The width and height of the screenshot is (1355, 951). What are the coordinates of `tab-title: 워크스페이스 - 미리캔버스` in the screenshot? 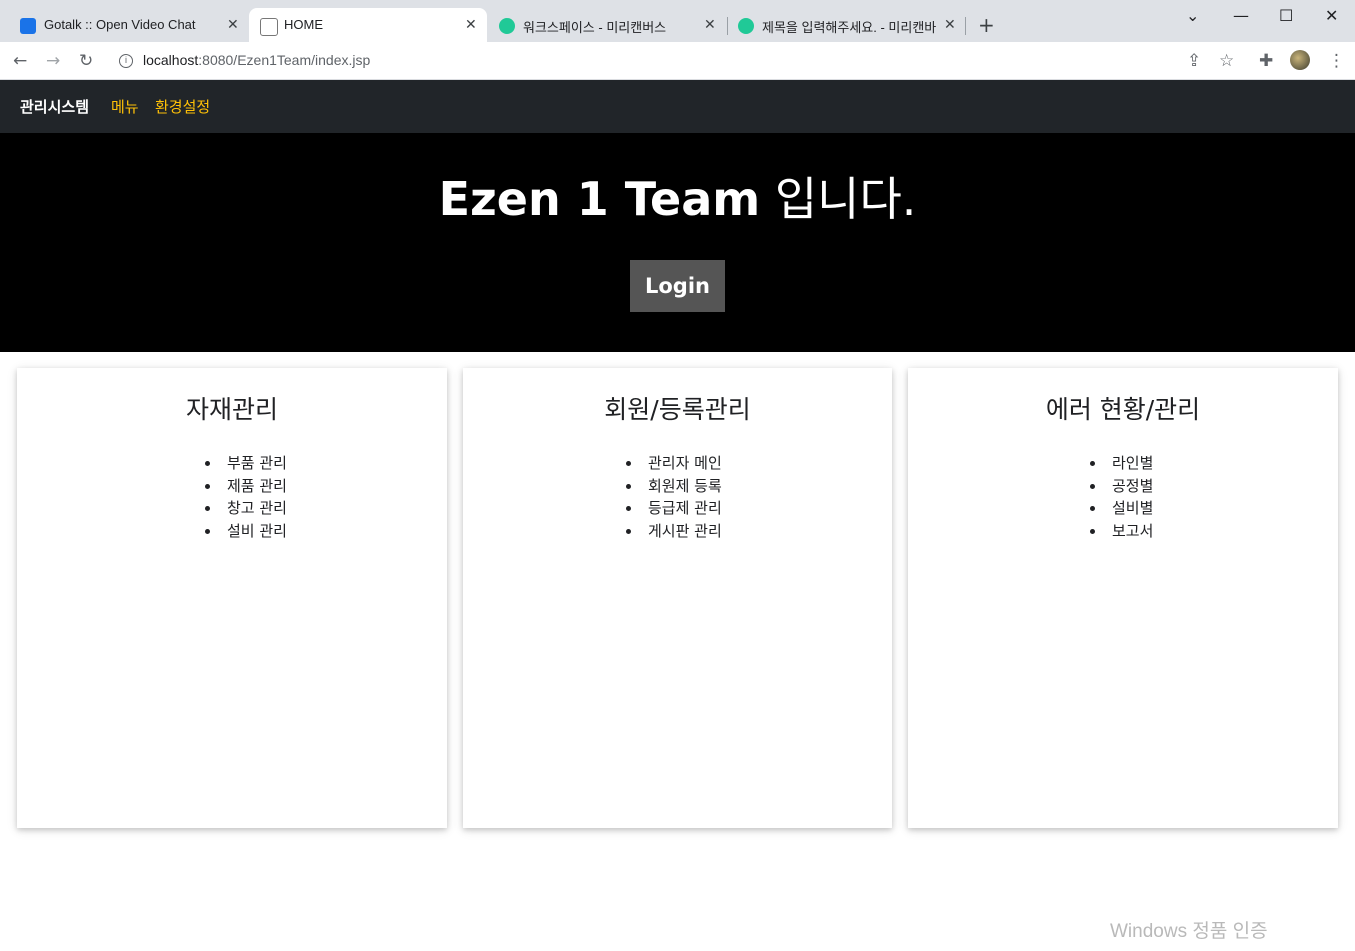 It's located at (595, 27).